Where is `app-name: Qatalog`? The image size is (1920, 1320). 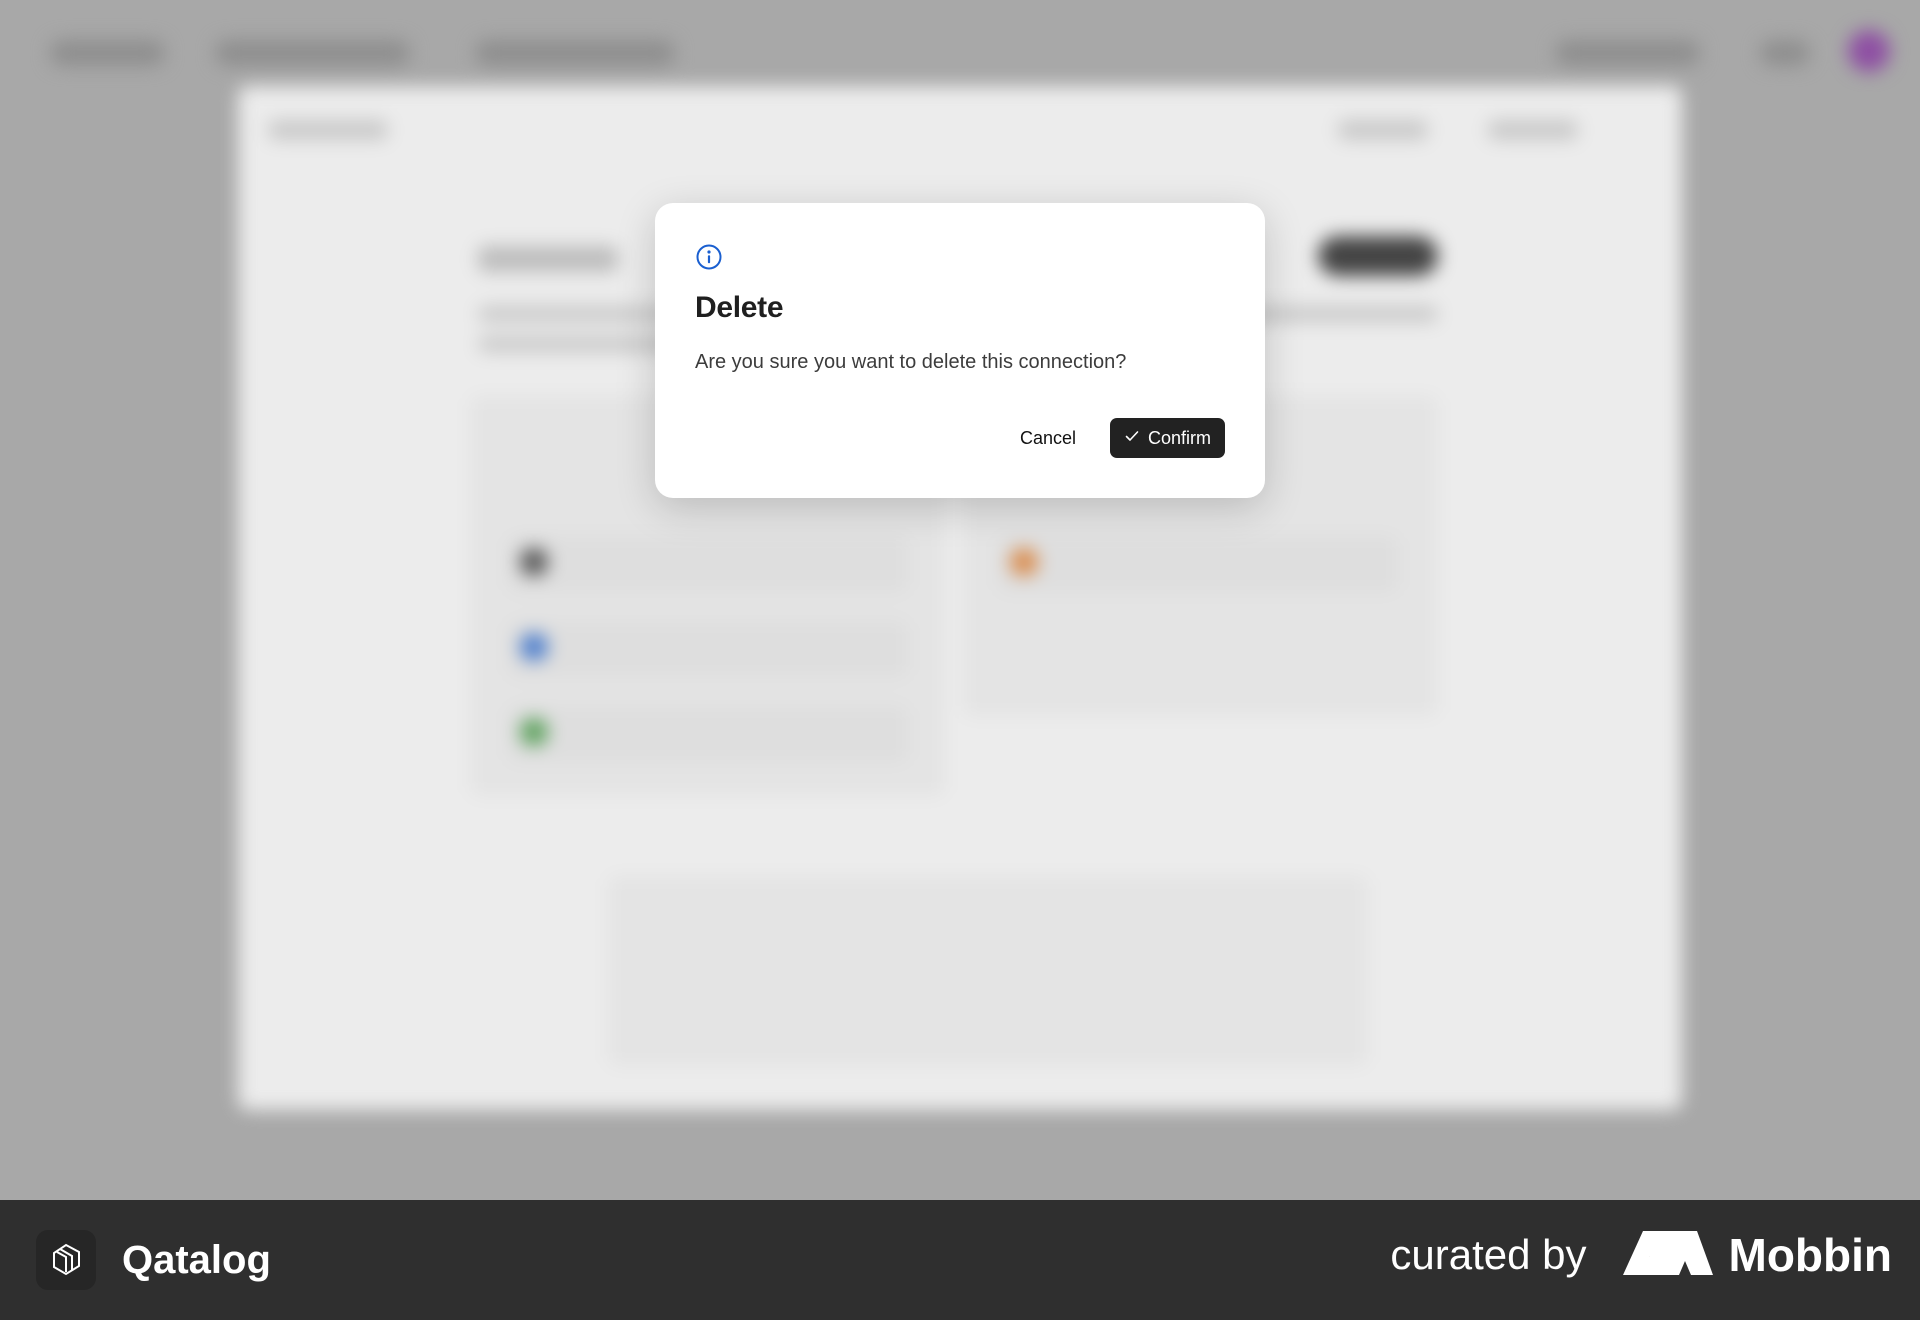
app-name: Qatalog is located at coordinates (196, 1259).